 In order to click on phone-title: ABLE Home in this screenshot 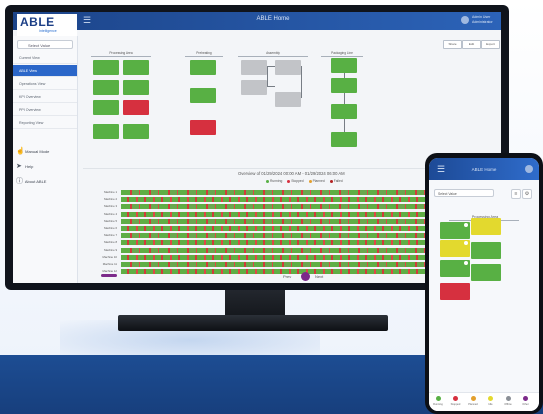, I will do `click(484, 169)`.